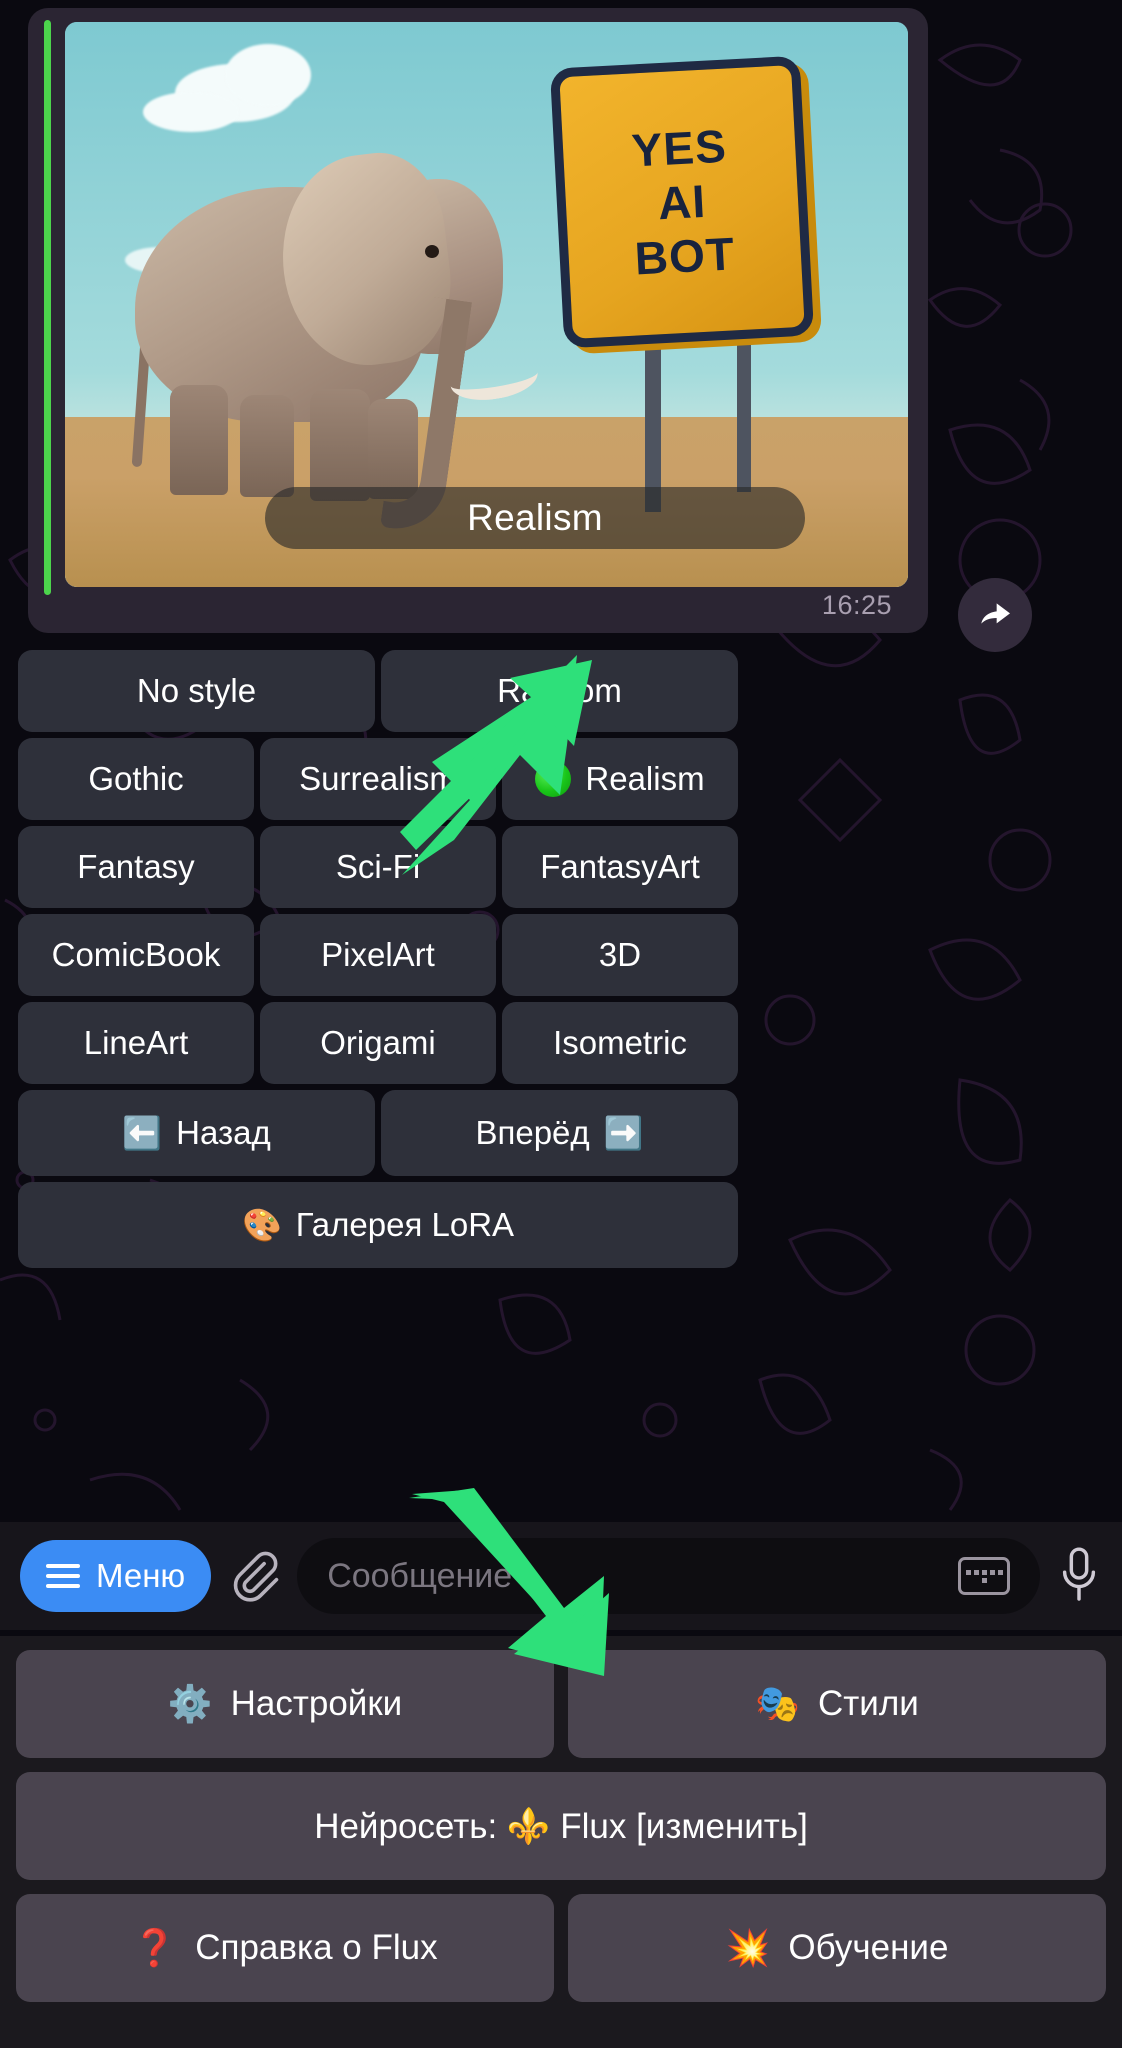  I want to click on button-label: LineArt, so click(136, 1042).